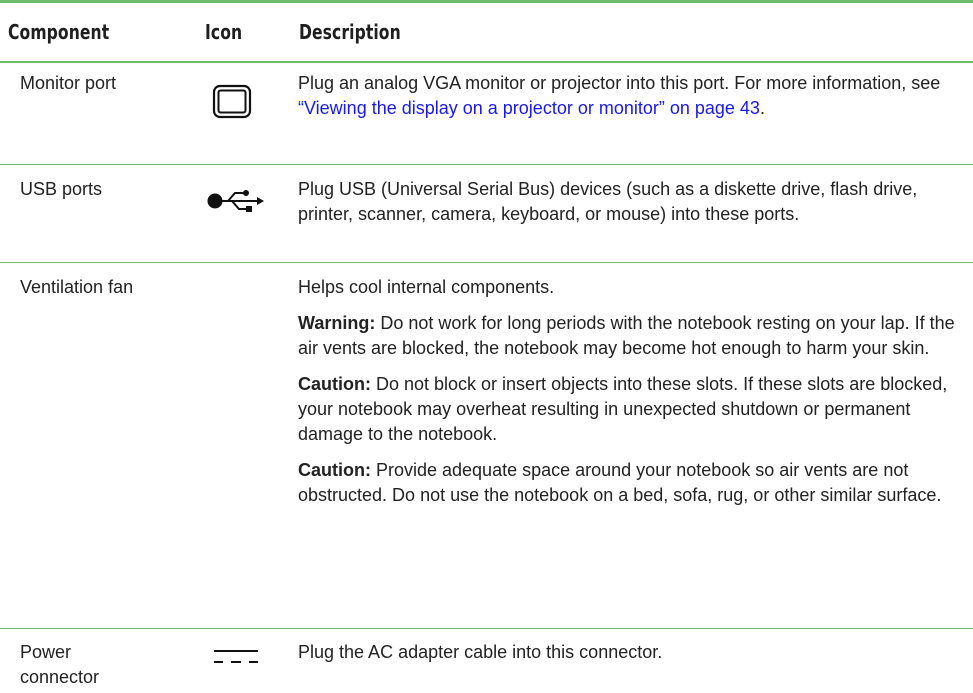 This screenshot has height=693, width=973. Describe the element at coordinates (350, 32) in the screenshot. I see `header-description: Description` at that location.